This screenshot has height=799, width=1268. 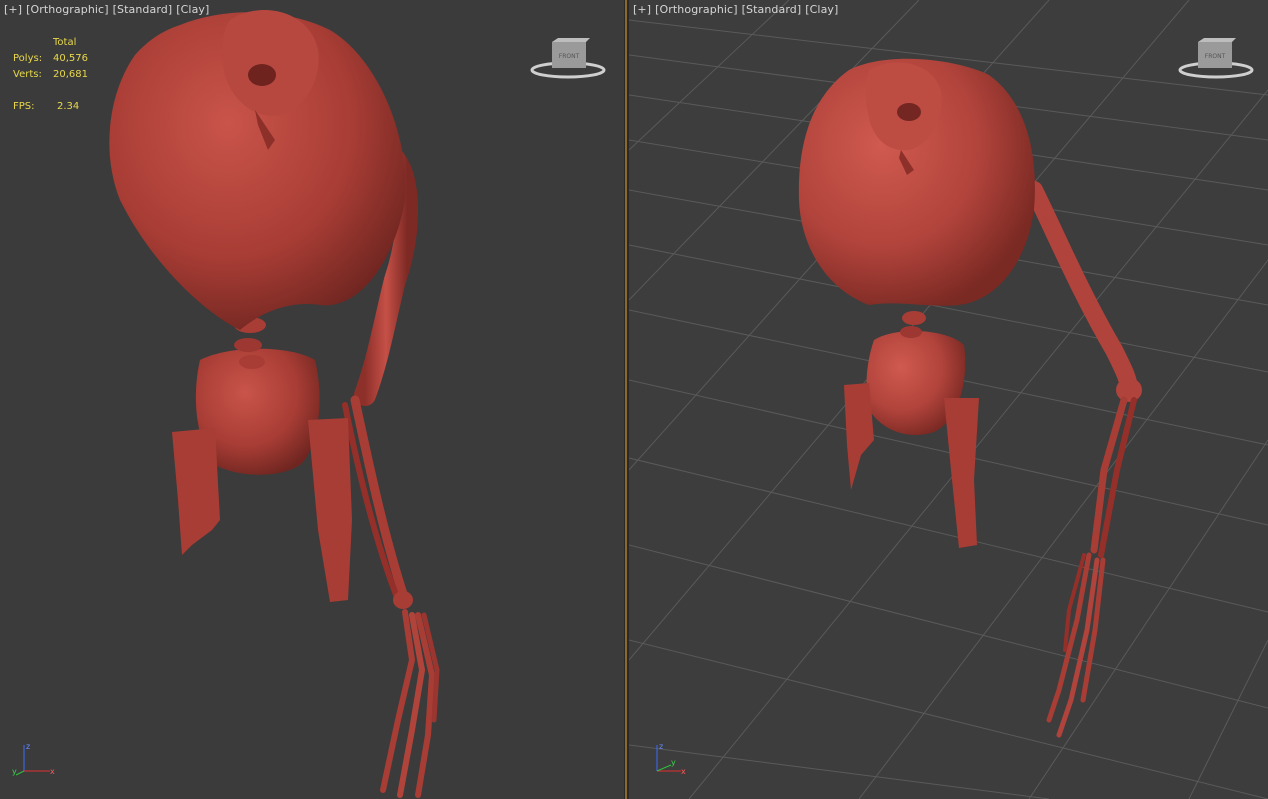 I want to click on viewcube-left: FRONT, so click(x=569, y=60).